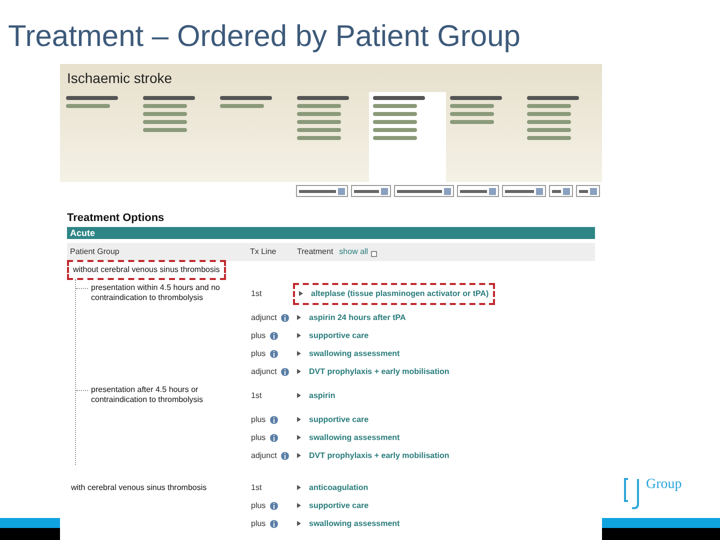 This screenshot has width=720, height=540. What do you see at coordinates (146, 270) in the screenshot?
I see `patient-group-label: without cerebral venous sinus thrombosis` at bounding box center [146, 270].